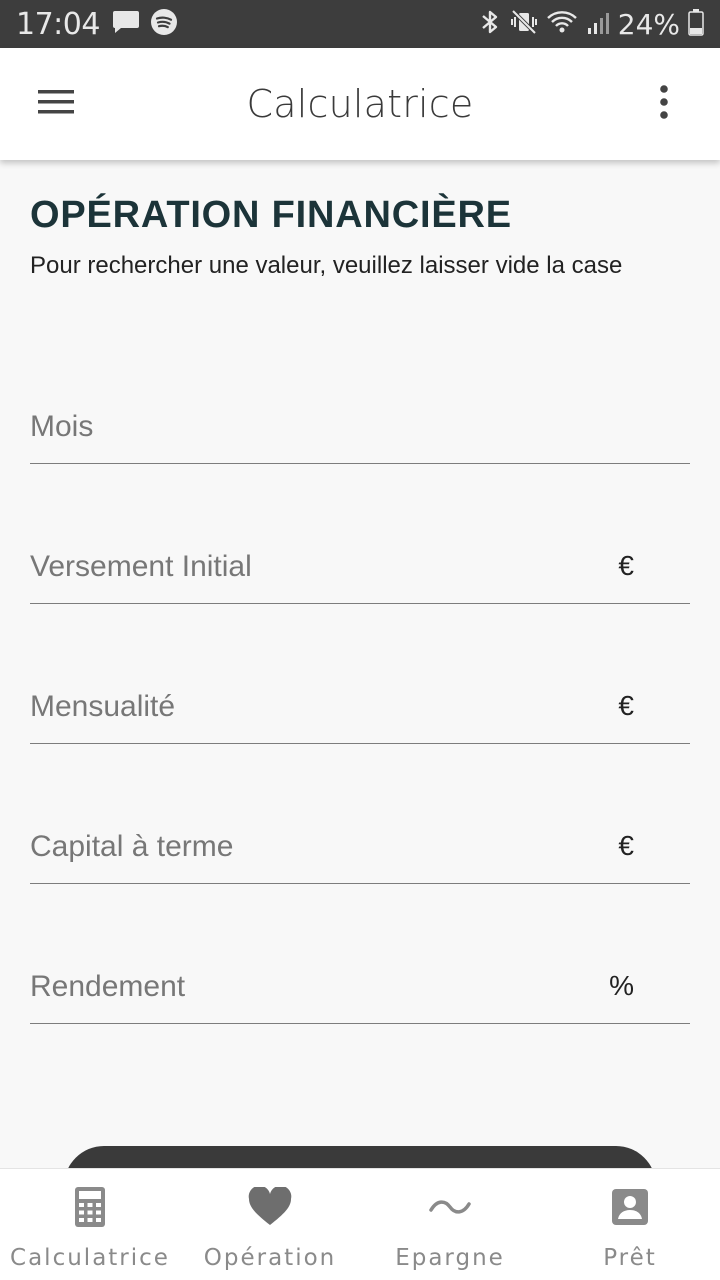 This screenshot has width=720, height=1280. Describe the element at coordinates (450, 1258) in the screenshot. I see `nav-label-epargne: Epargne` at that location.